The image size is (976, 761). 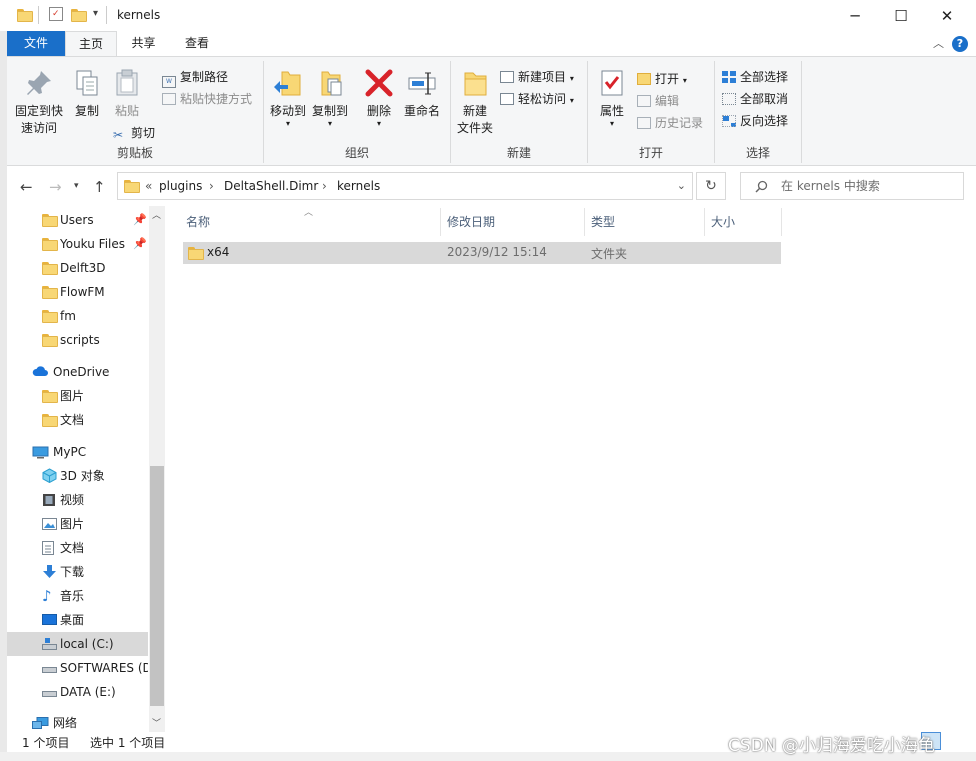 What do you see at coordinates (644, 123) in the screenshot?
I see `history-icon` at bounding box center [644, 123].